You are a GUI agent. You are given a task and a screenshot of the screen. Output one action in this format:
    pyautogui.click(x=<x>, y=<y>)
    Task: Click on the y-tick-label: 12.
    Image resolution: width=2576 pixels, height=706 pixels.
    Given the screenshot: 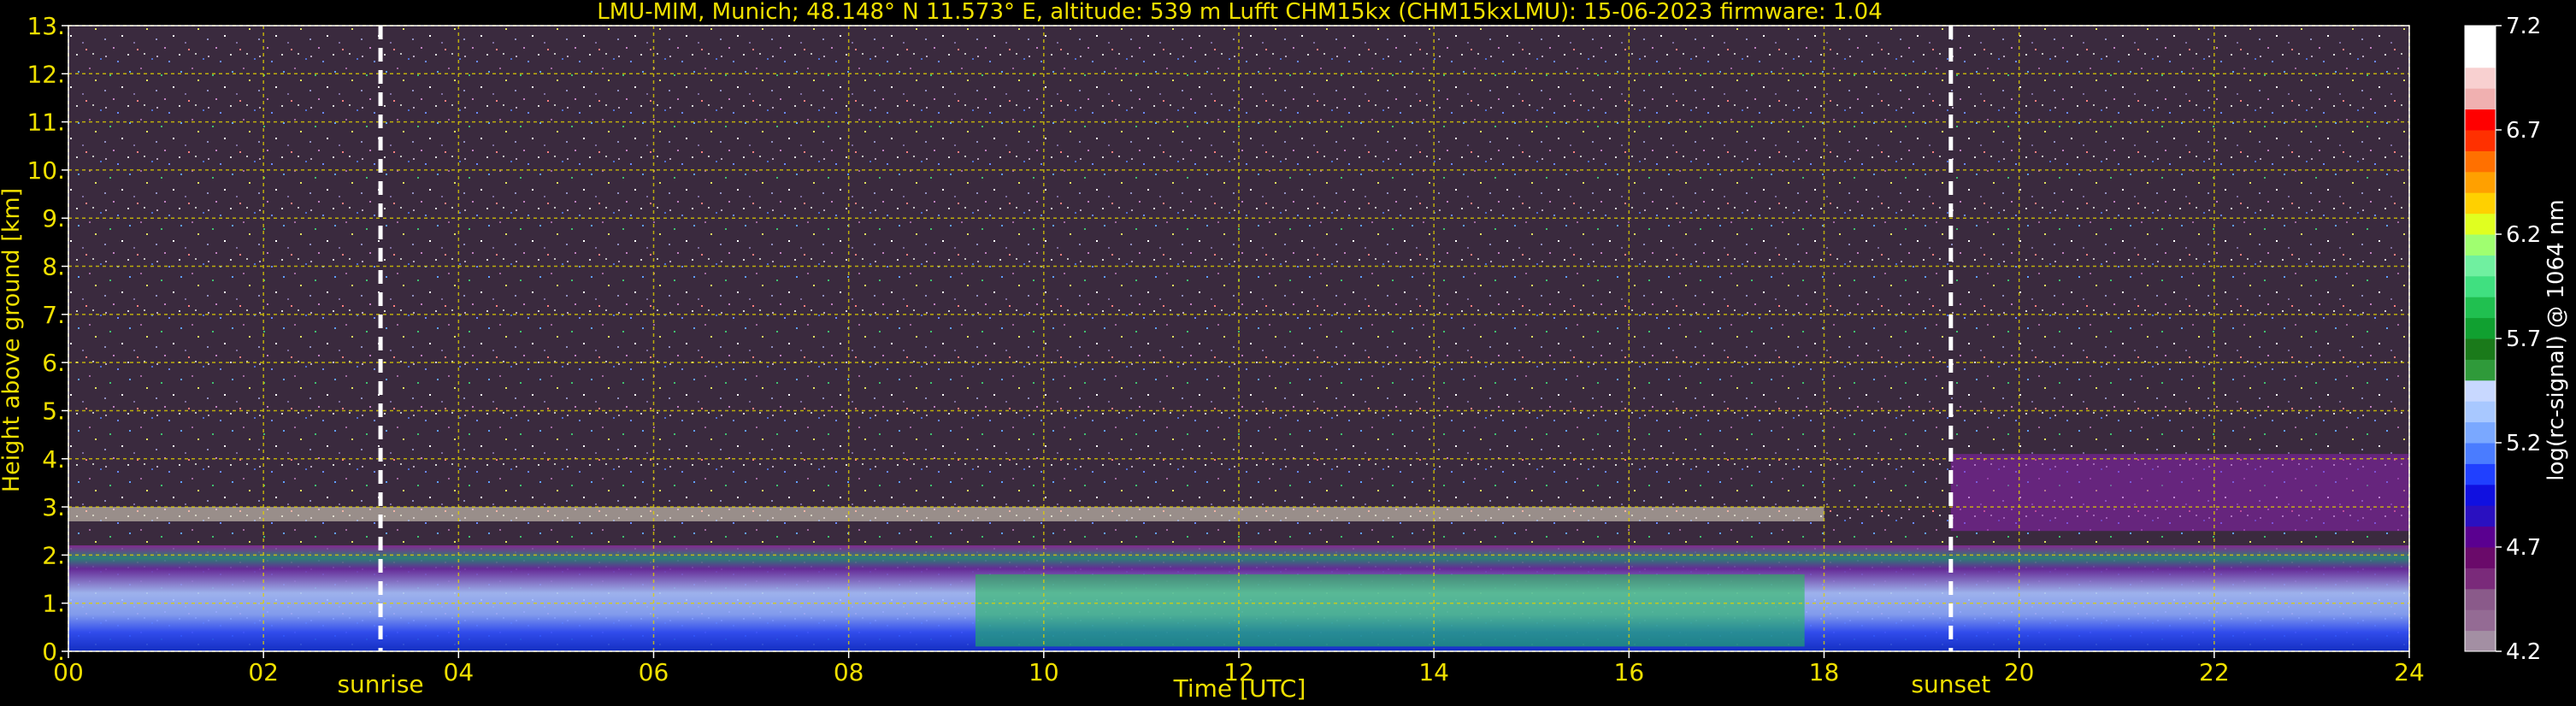 What is the action you would take?
    pyautogui.click(x=46, y=74)
    